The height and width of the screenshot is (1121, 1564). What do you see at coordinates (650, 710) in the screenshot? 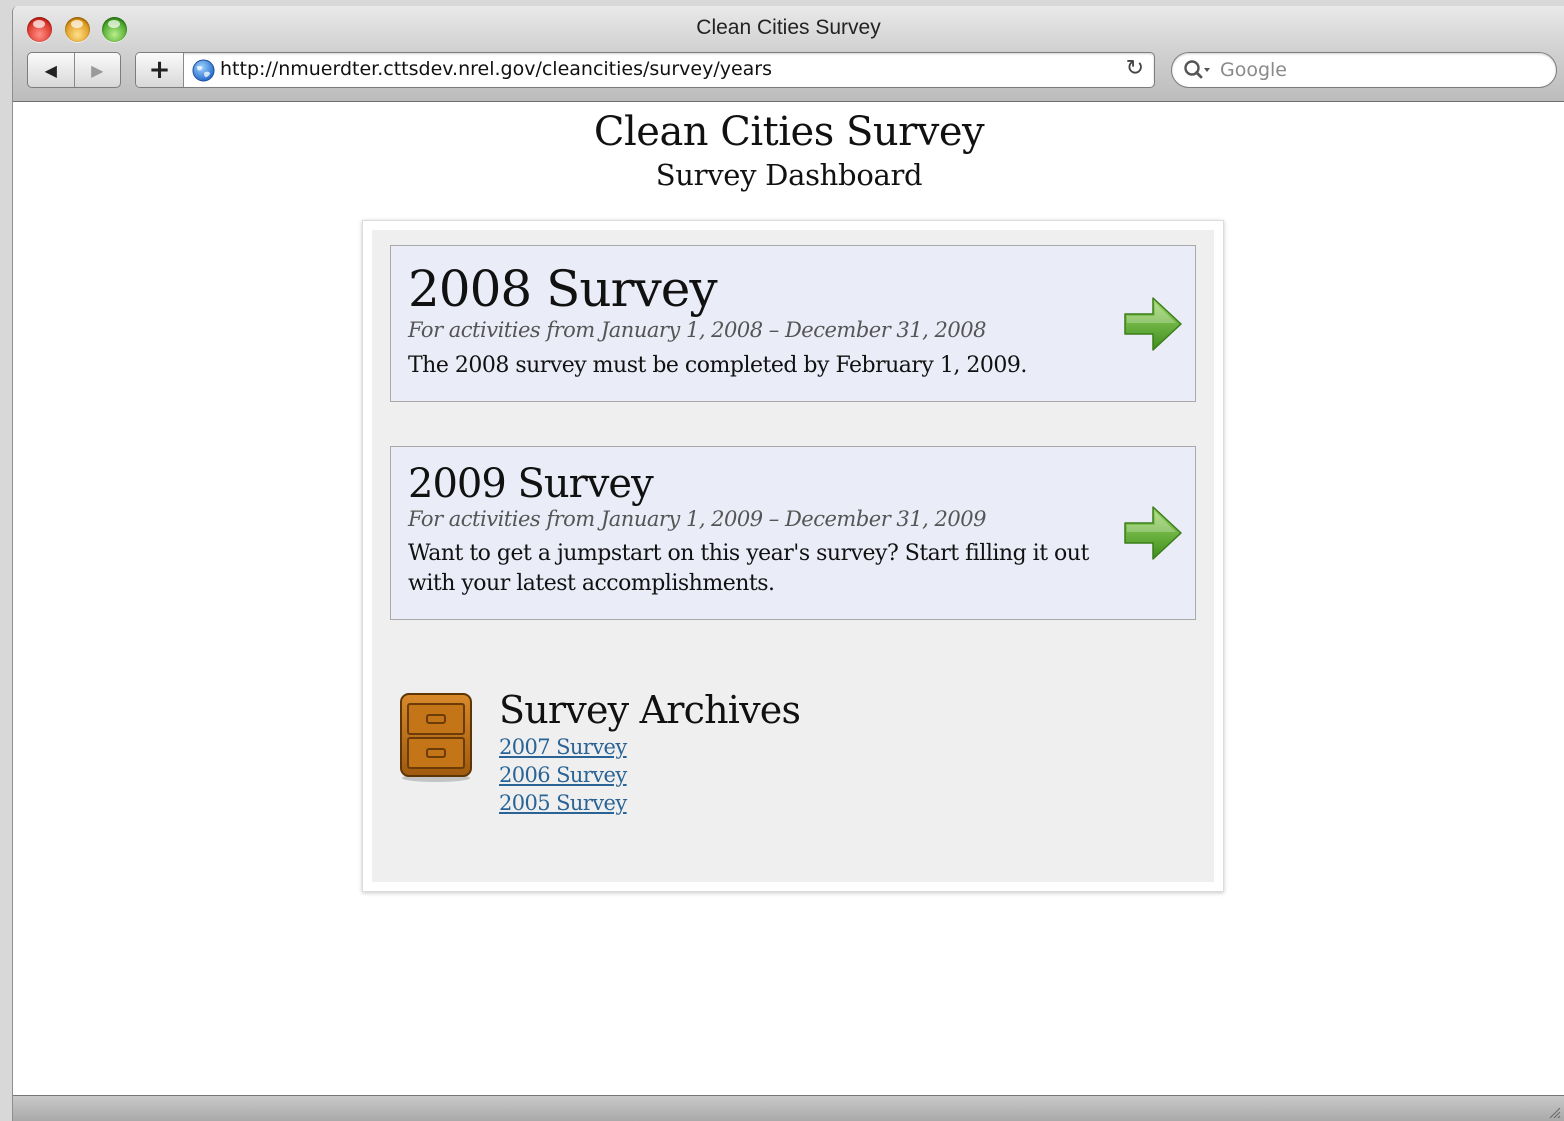
I see `archives-title: Survey Archives` at bounding box center [650, 710].